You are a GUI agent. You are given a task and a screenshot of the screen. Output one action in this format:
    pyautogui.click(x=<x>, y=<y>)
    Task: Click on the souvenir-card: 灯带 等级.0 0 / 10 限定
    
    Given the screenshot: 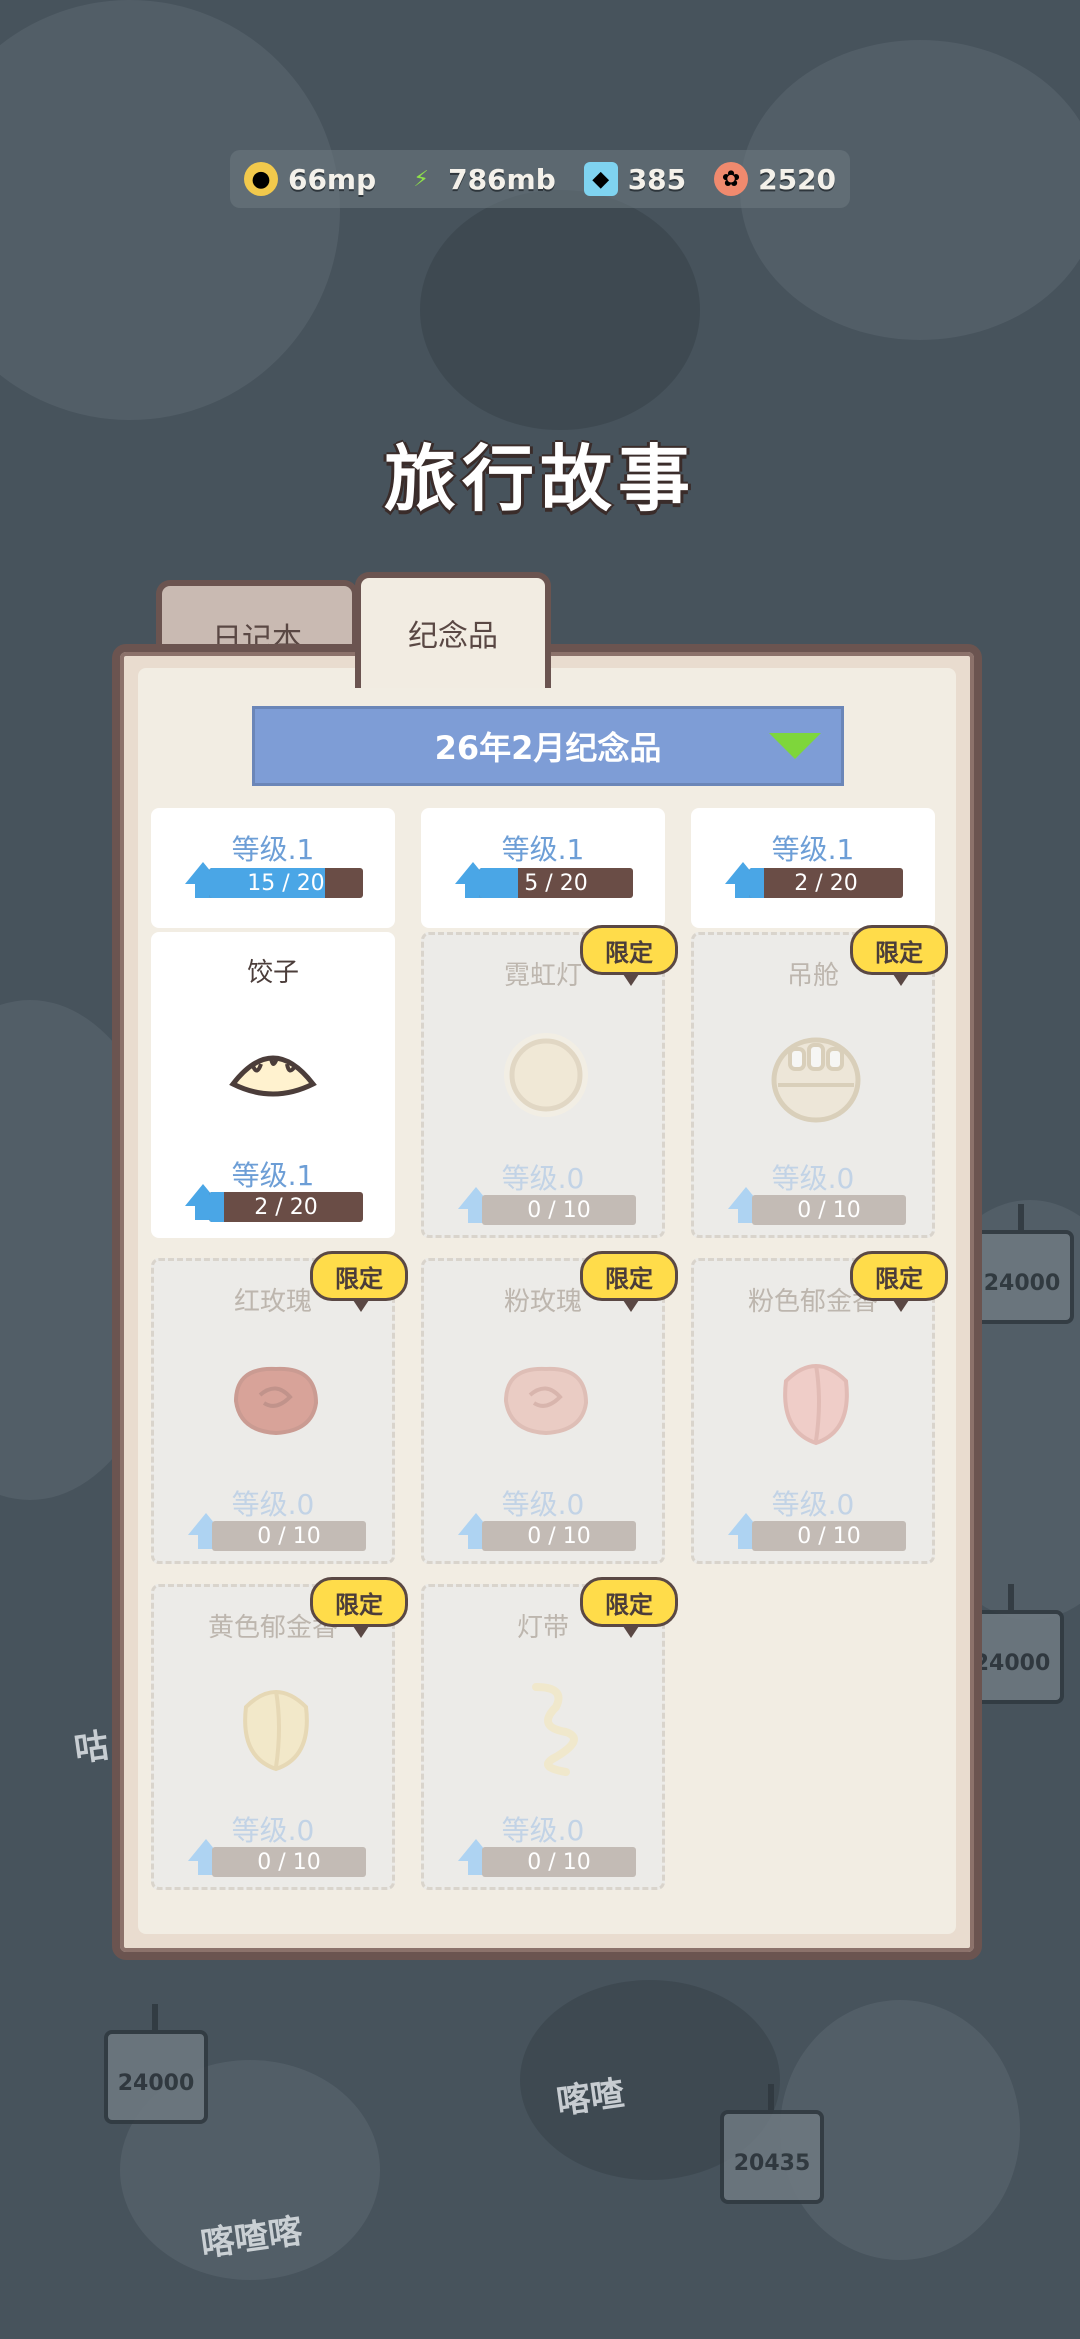 What is the action you would take?
    pyautogui.click(x=549, y=1733)
    